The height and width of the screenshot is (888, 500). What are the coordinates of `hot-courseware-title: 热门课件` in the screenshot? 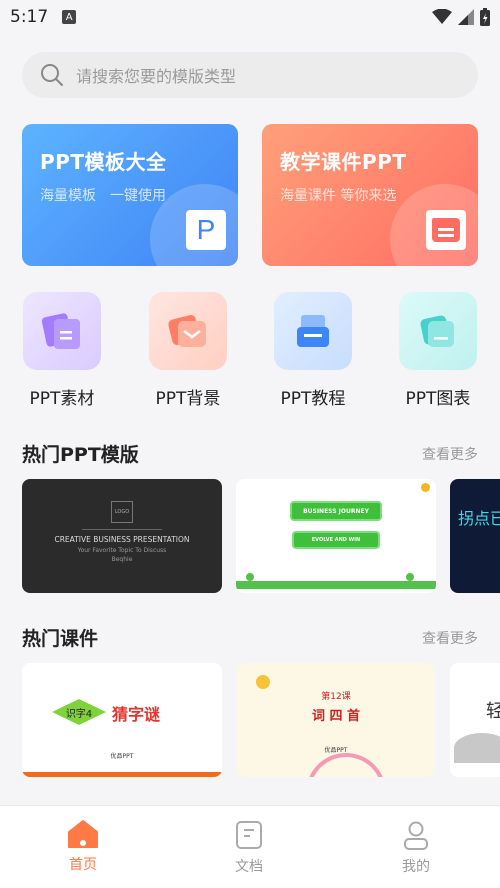 It's located at (60, 639).